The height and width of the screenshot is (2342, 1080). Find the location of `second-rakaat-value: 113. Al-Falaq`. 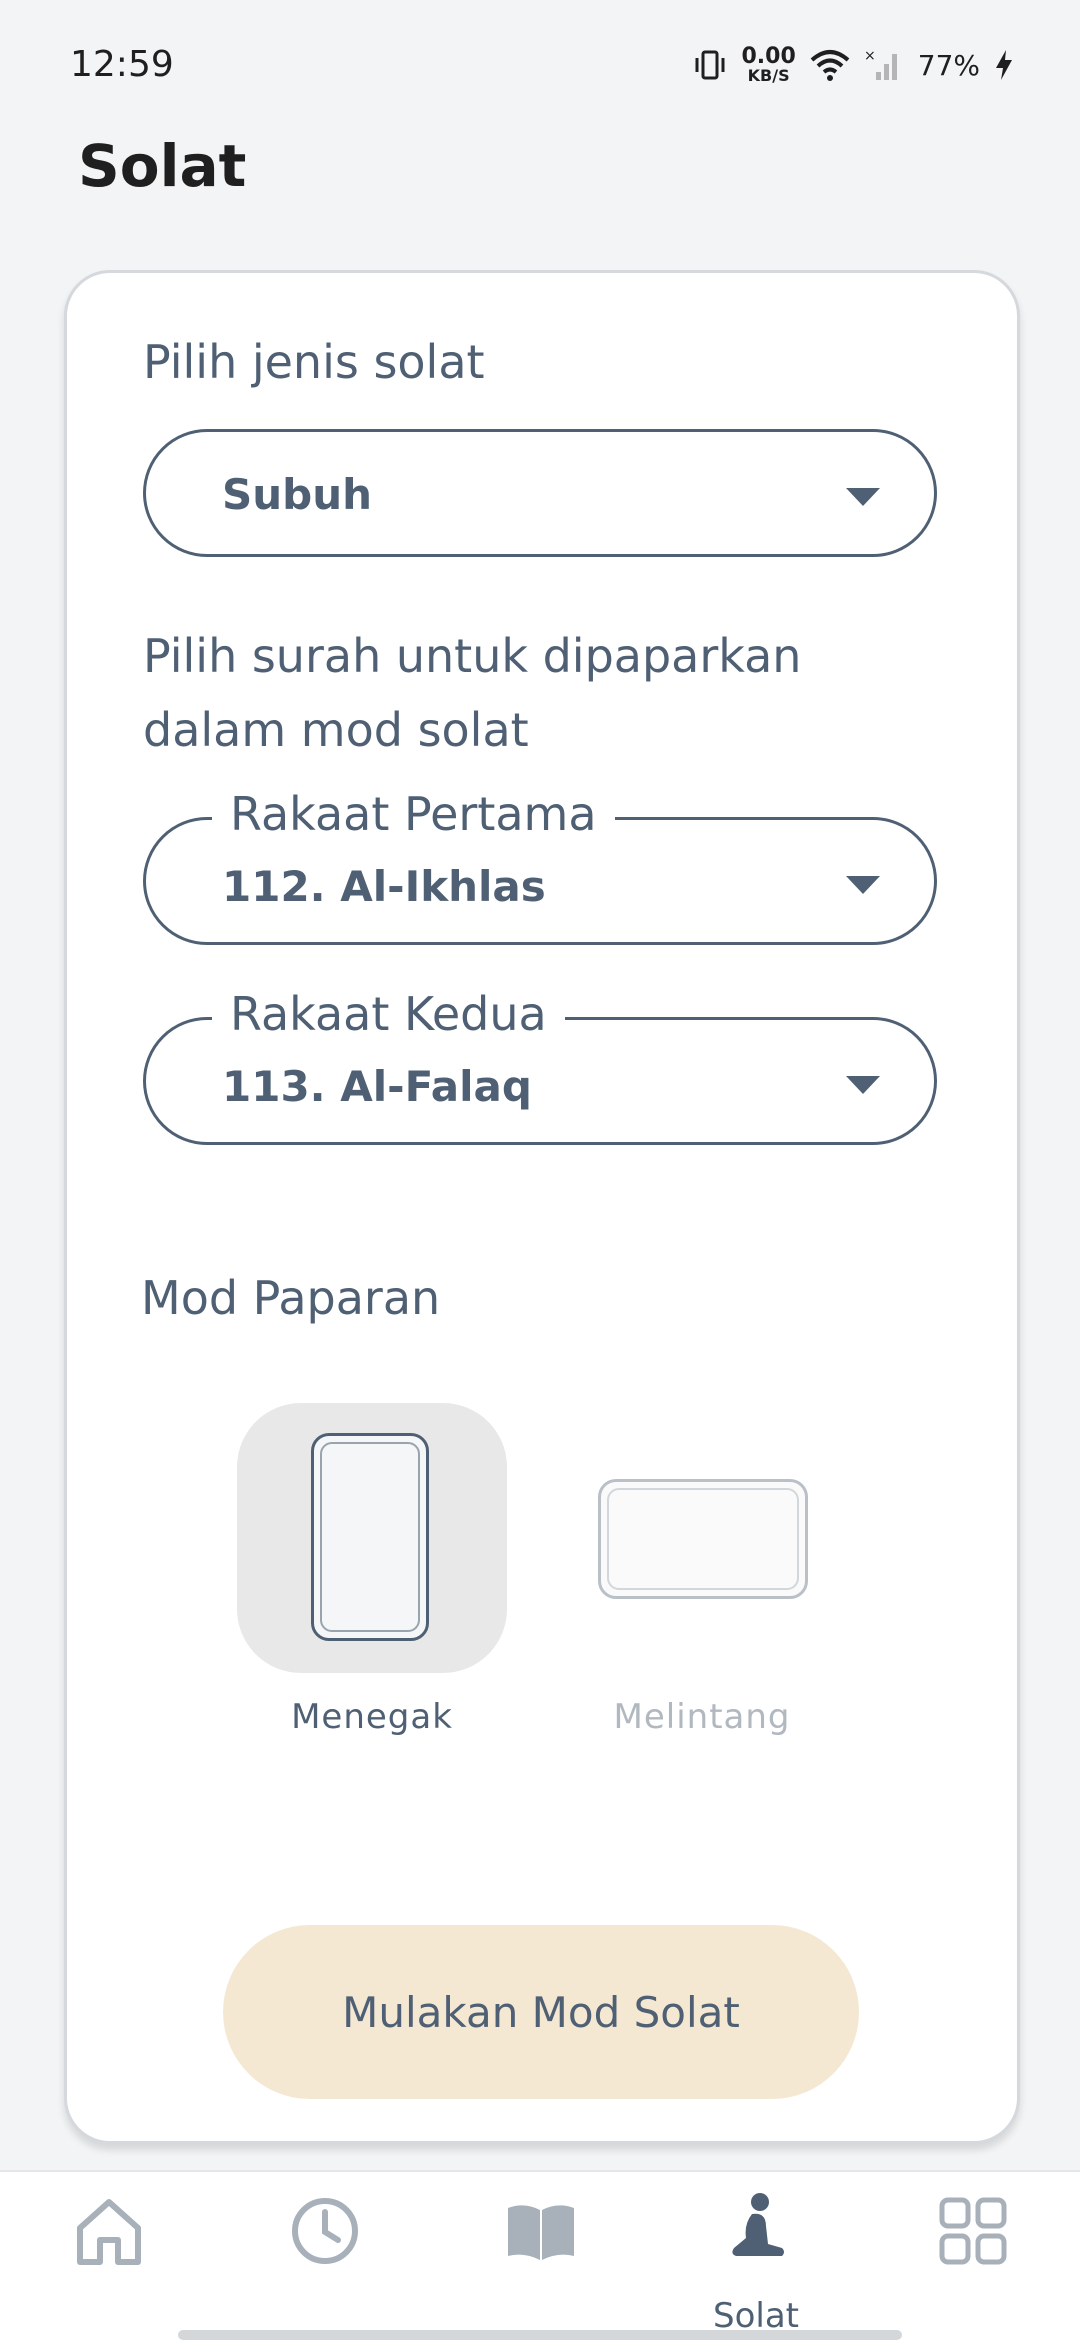

second-rakaat-value: 113. Al-Falaq is located at coordinates (377, 1086).